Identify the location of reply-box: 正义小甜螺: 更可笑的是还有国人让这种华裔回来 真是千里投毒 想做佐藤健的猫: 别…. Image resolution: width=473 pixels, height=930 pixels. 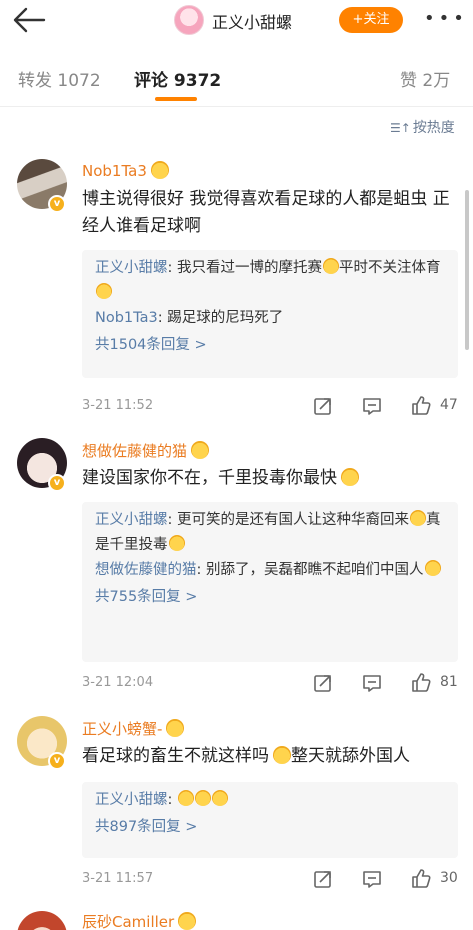
(270, 582).